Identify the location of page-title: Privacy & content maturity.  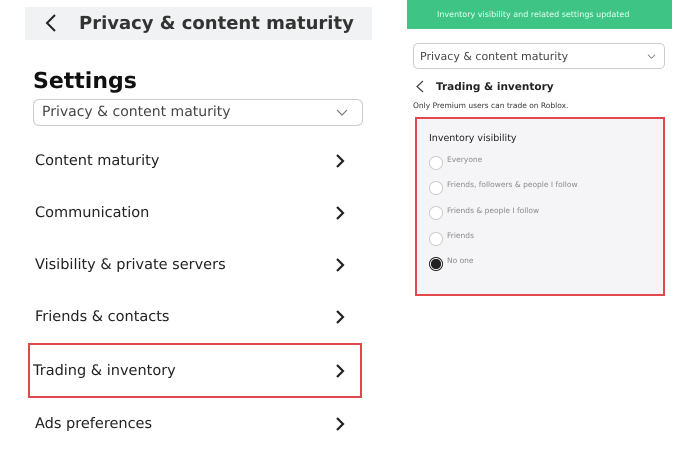
(216, 23).